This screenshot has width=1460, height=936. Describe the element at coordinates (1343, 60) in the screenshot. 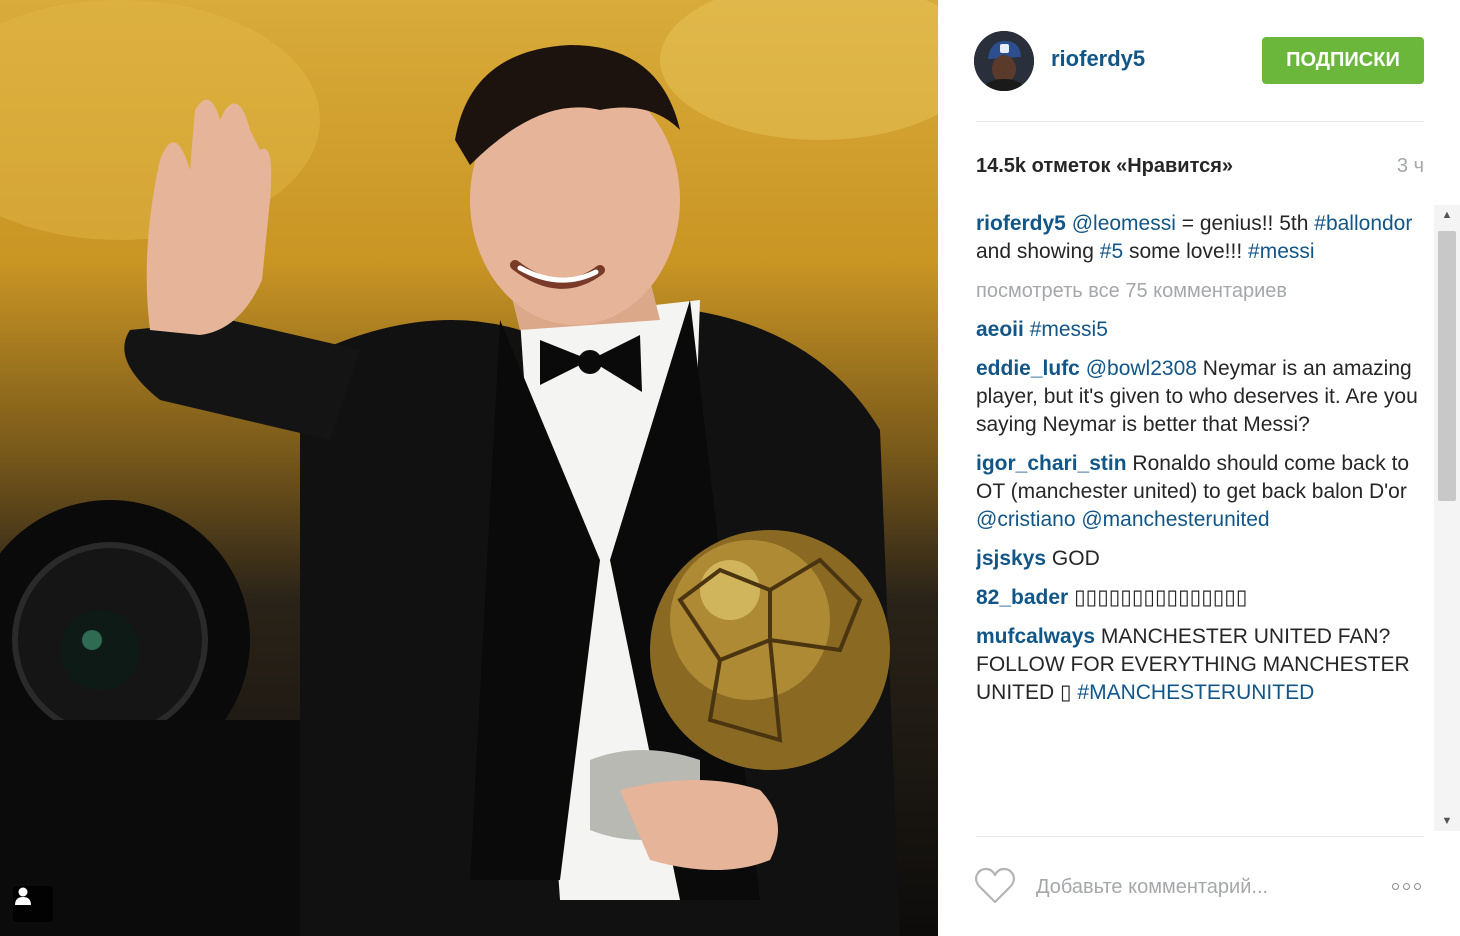

I see `follow-button: ПОДПИСКИ` at that location.